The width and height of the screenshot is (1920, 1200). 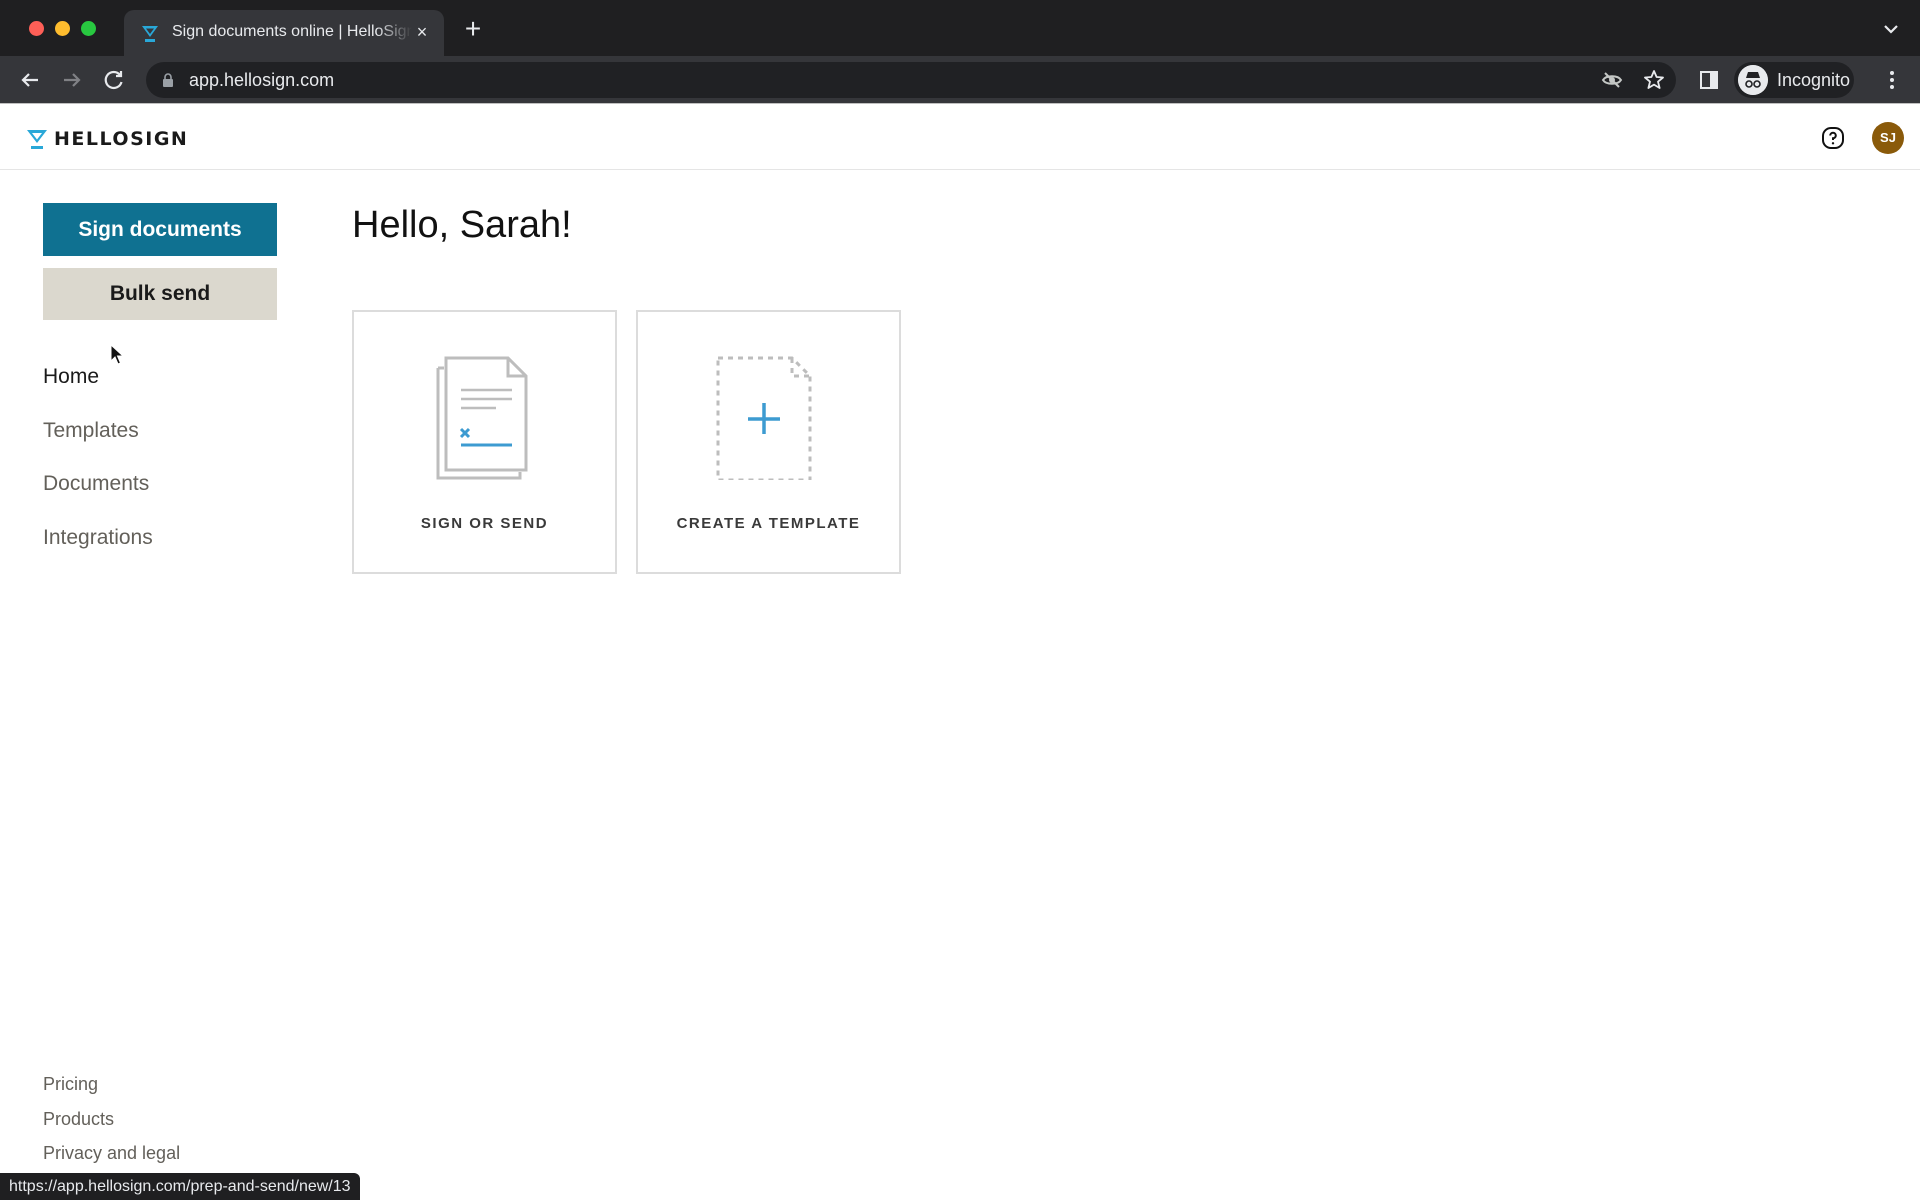 I want to click on reload-icon, so click(x=114, y=80).